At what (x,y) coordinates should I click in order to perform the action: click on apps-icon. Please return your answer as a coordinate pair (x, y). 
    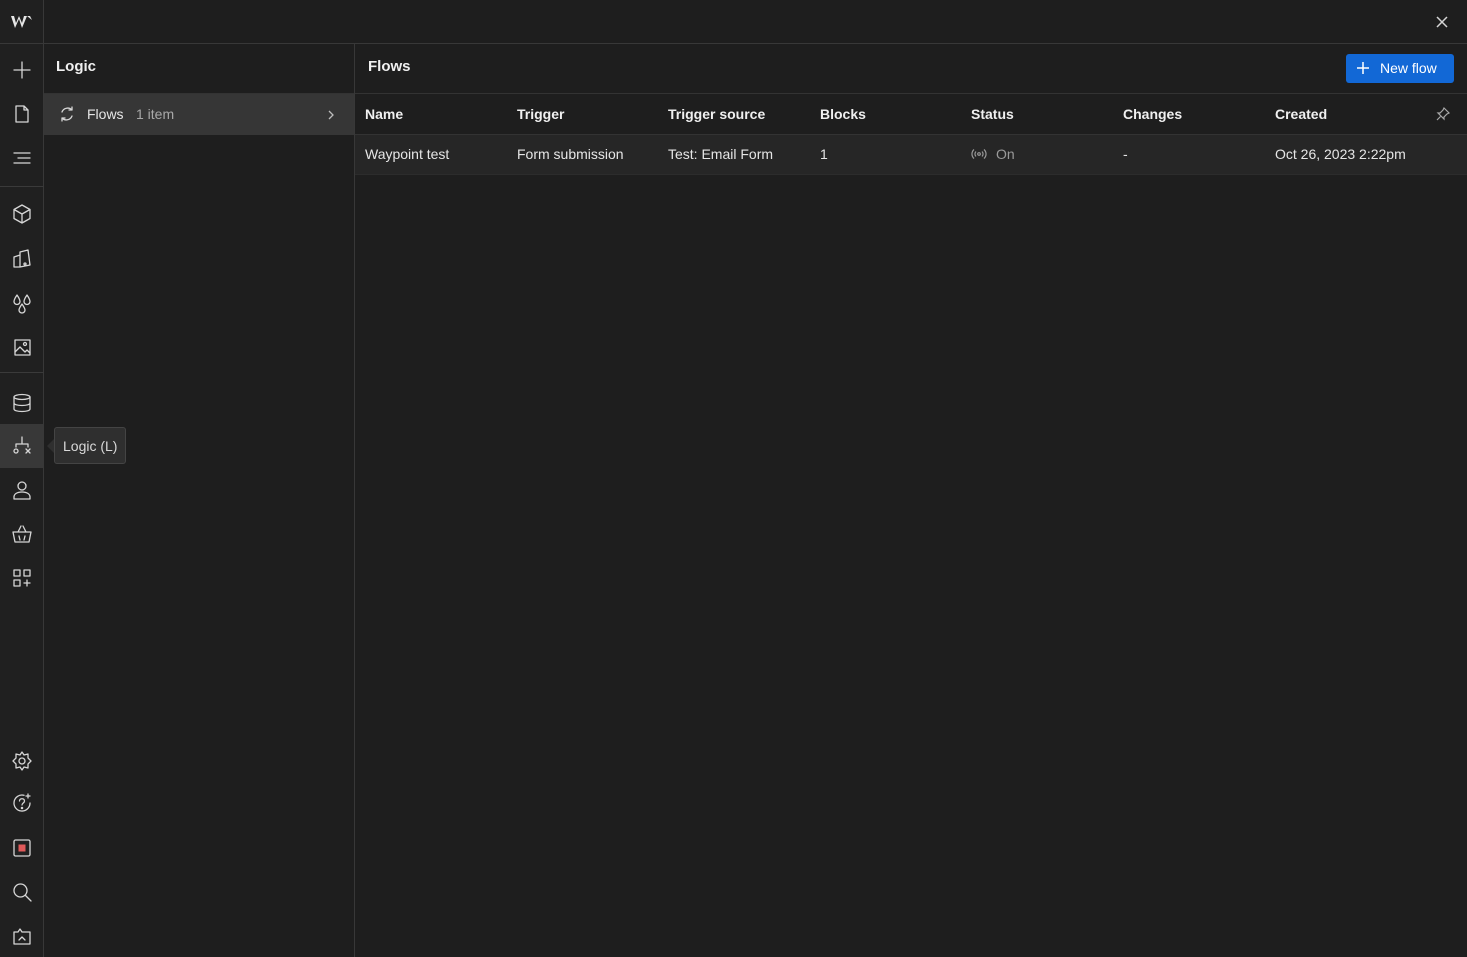
    Looking at the image, I should click on (22, 578).